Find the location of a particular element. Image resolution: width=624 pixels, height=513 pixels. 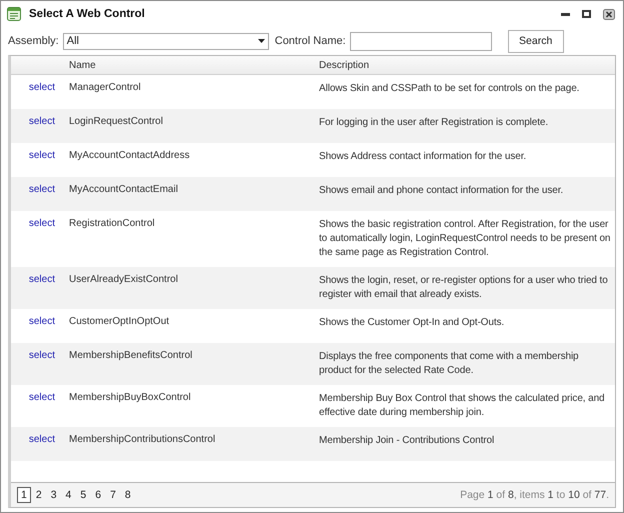

control-name-field is located at coordinates (421, 41).